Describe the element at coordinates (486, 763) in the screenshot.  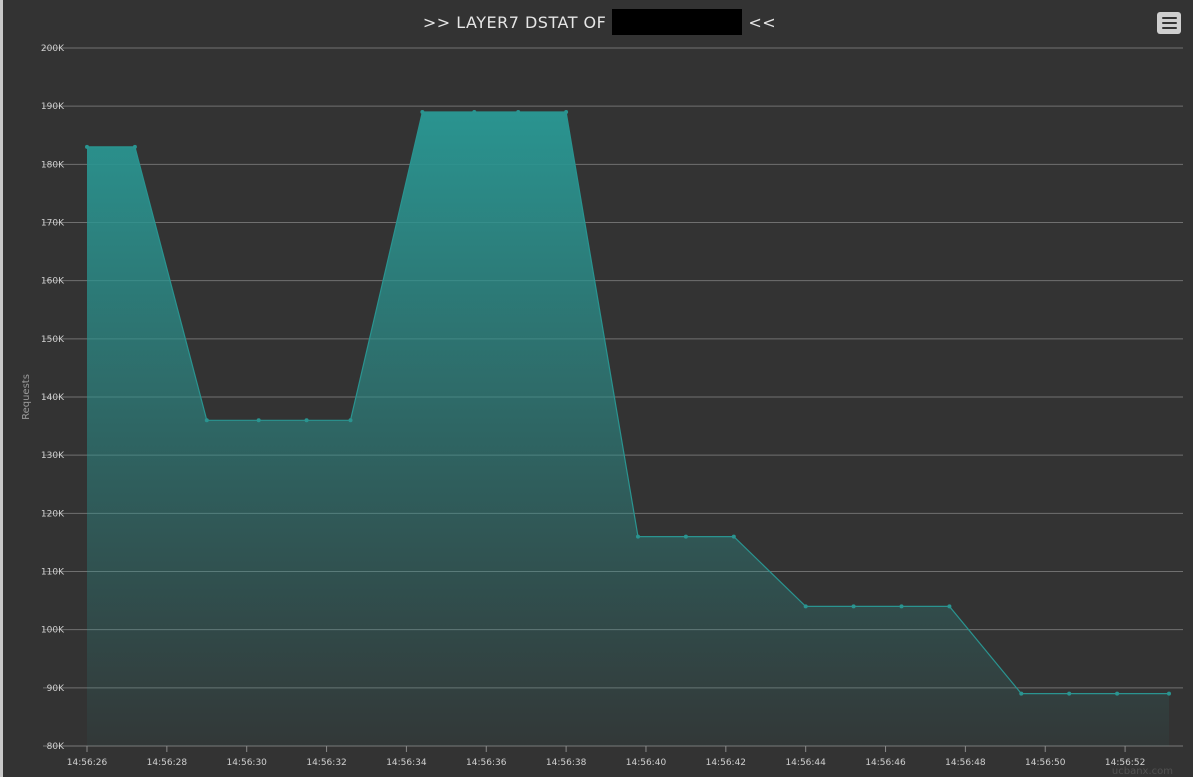
I see `x-tick-label: 14:56:36` at that location.